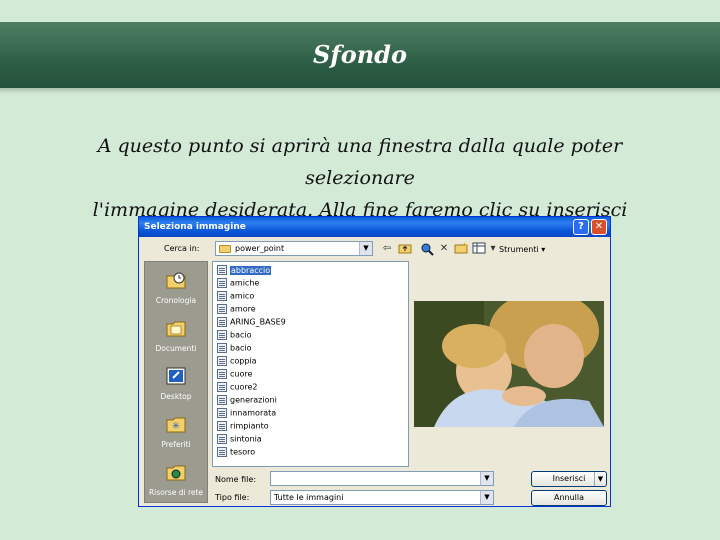 The height and width of the screenshot is (540, 720). What do you see at coordinates (294, 248) in the screenshot?
I see `look-in-combo: power_point ▼` at bounding box center [294, 248].